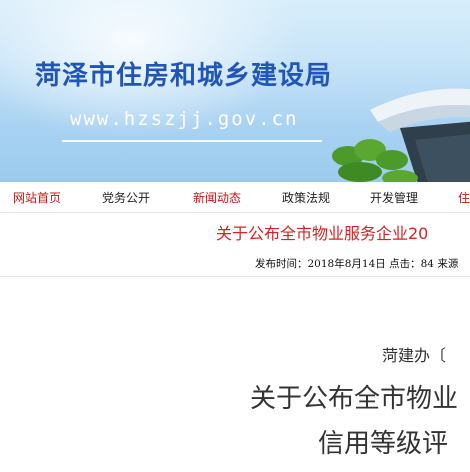  What do you see at coordinates (383, 444) in the screenshot?
I see `document-title-line2: 信用等级评` at bounding box center [383, 444].